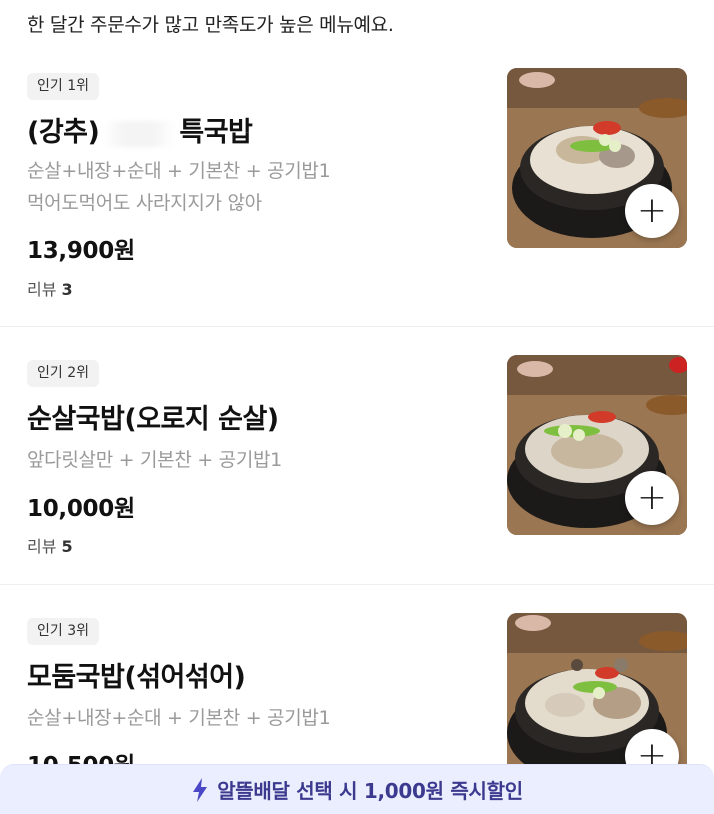  Describe the element at coordinates (200, 789) in the screenshot. I see `lightning-icon` at that location.